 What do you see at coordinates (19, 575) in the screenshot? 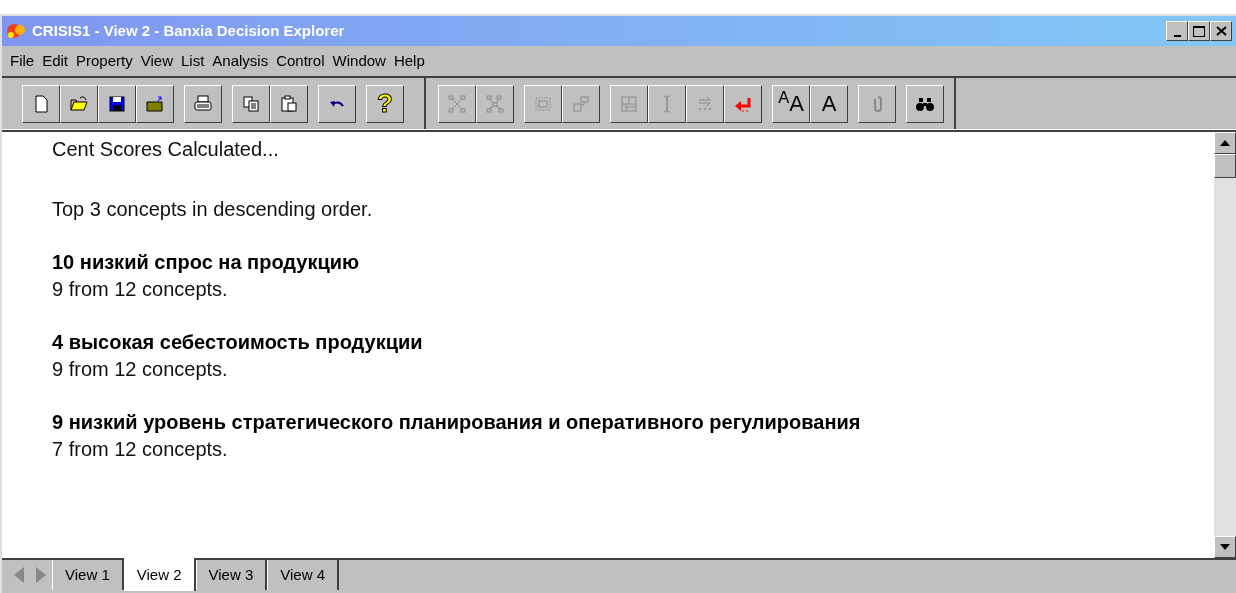
I see `left-arrow-icon` at bounding box center [19, 575].